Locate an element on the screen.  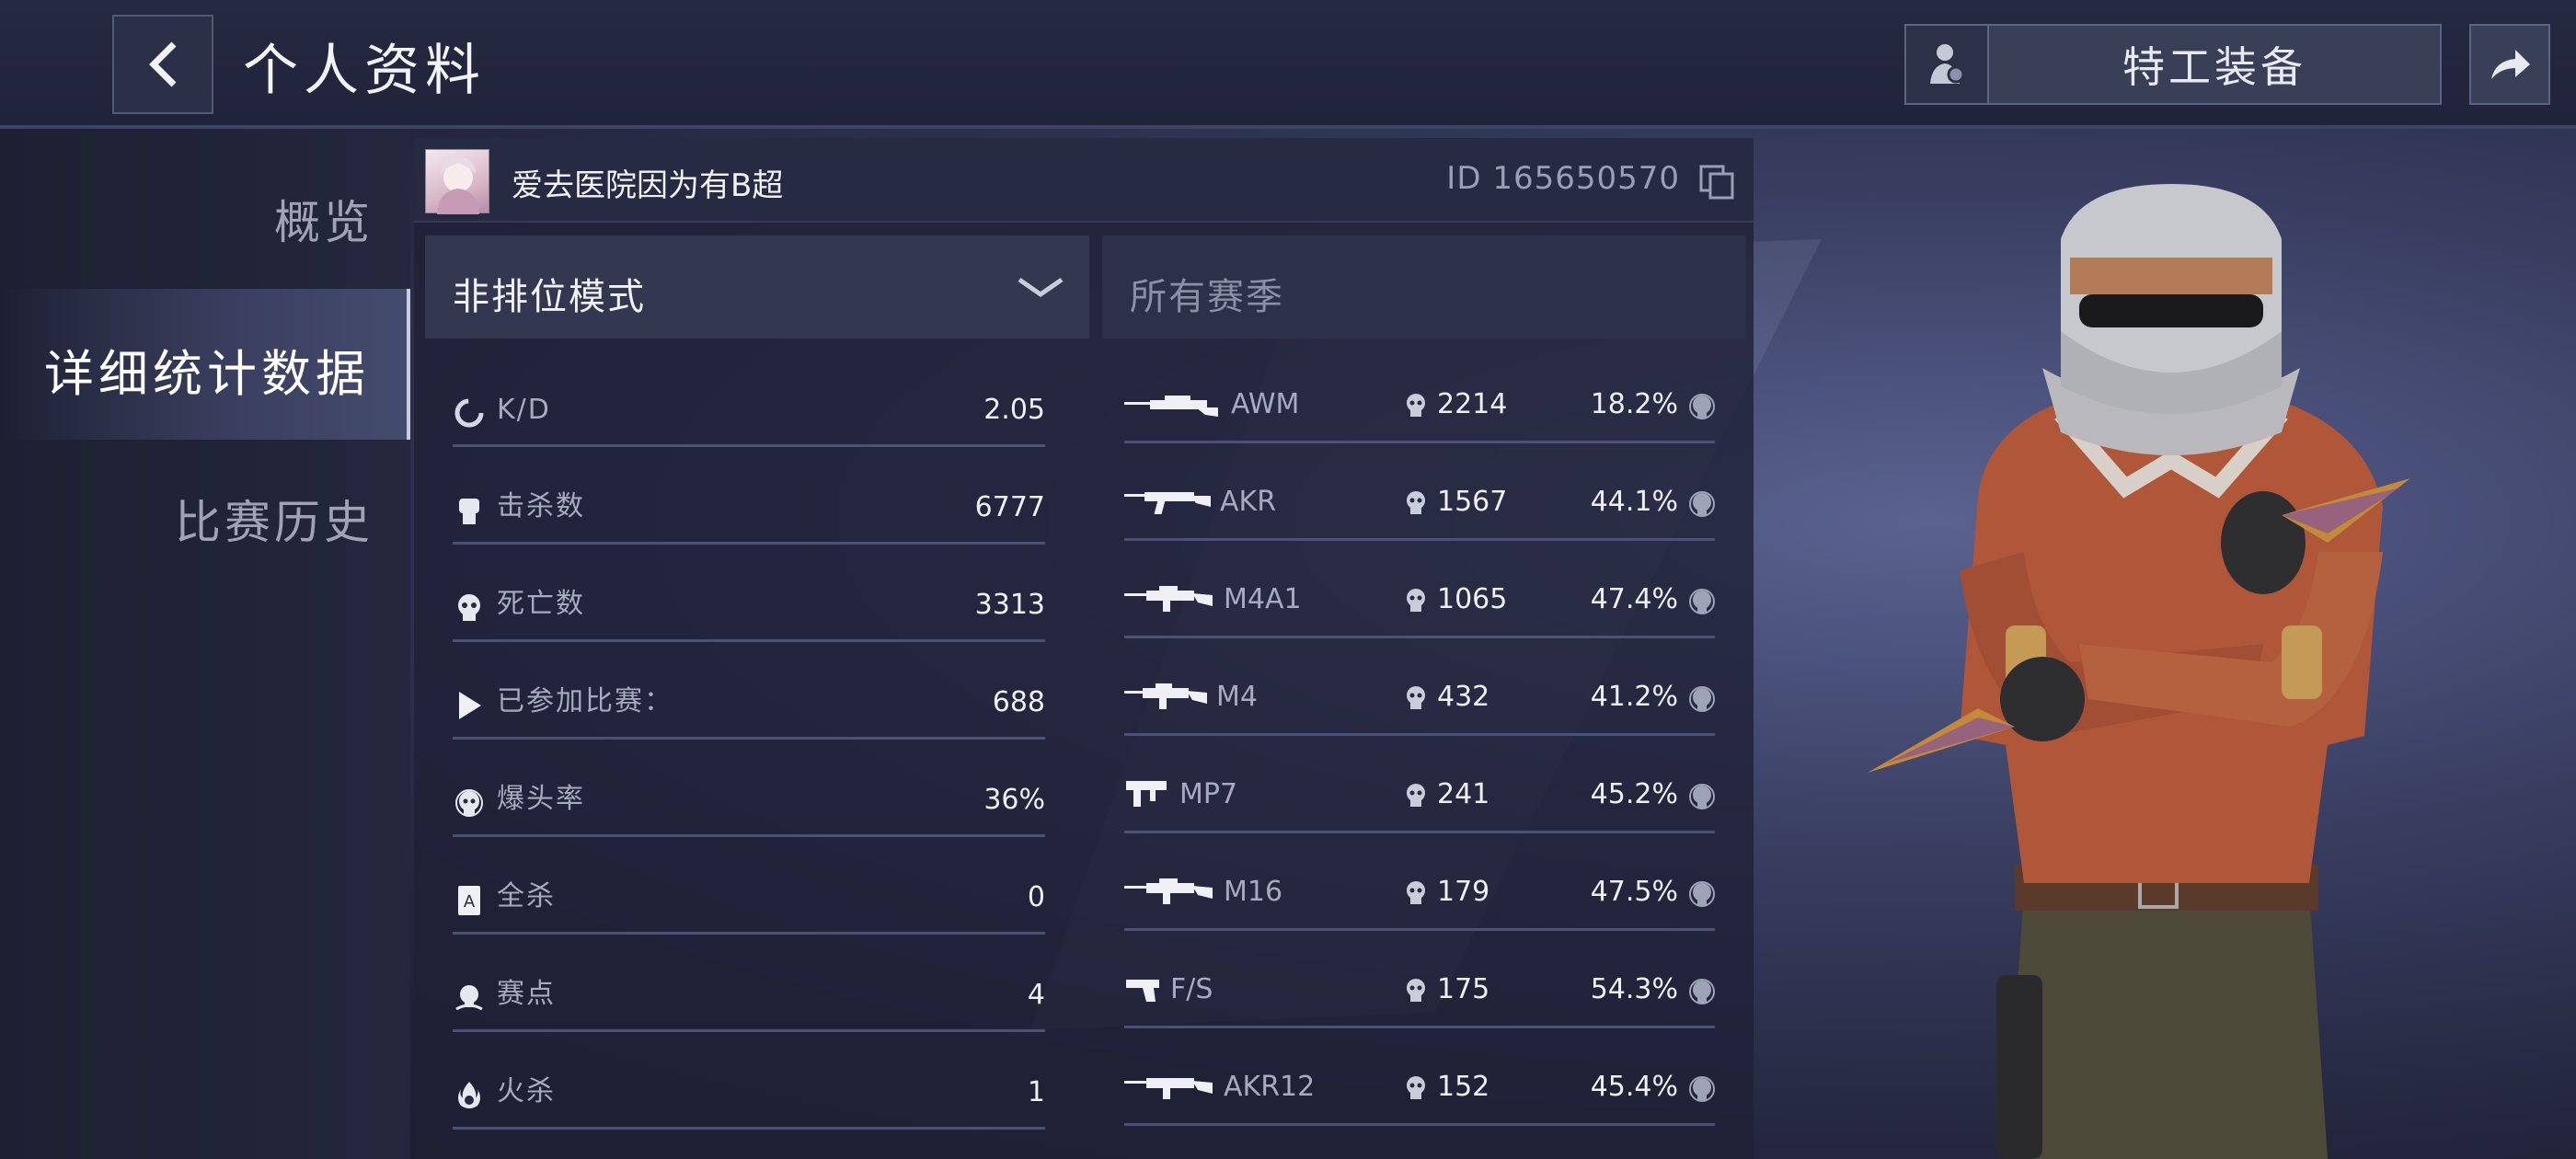
chevron-left-icon is located at coordinates (163, 64).